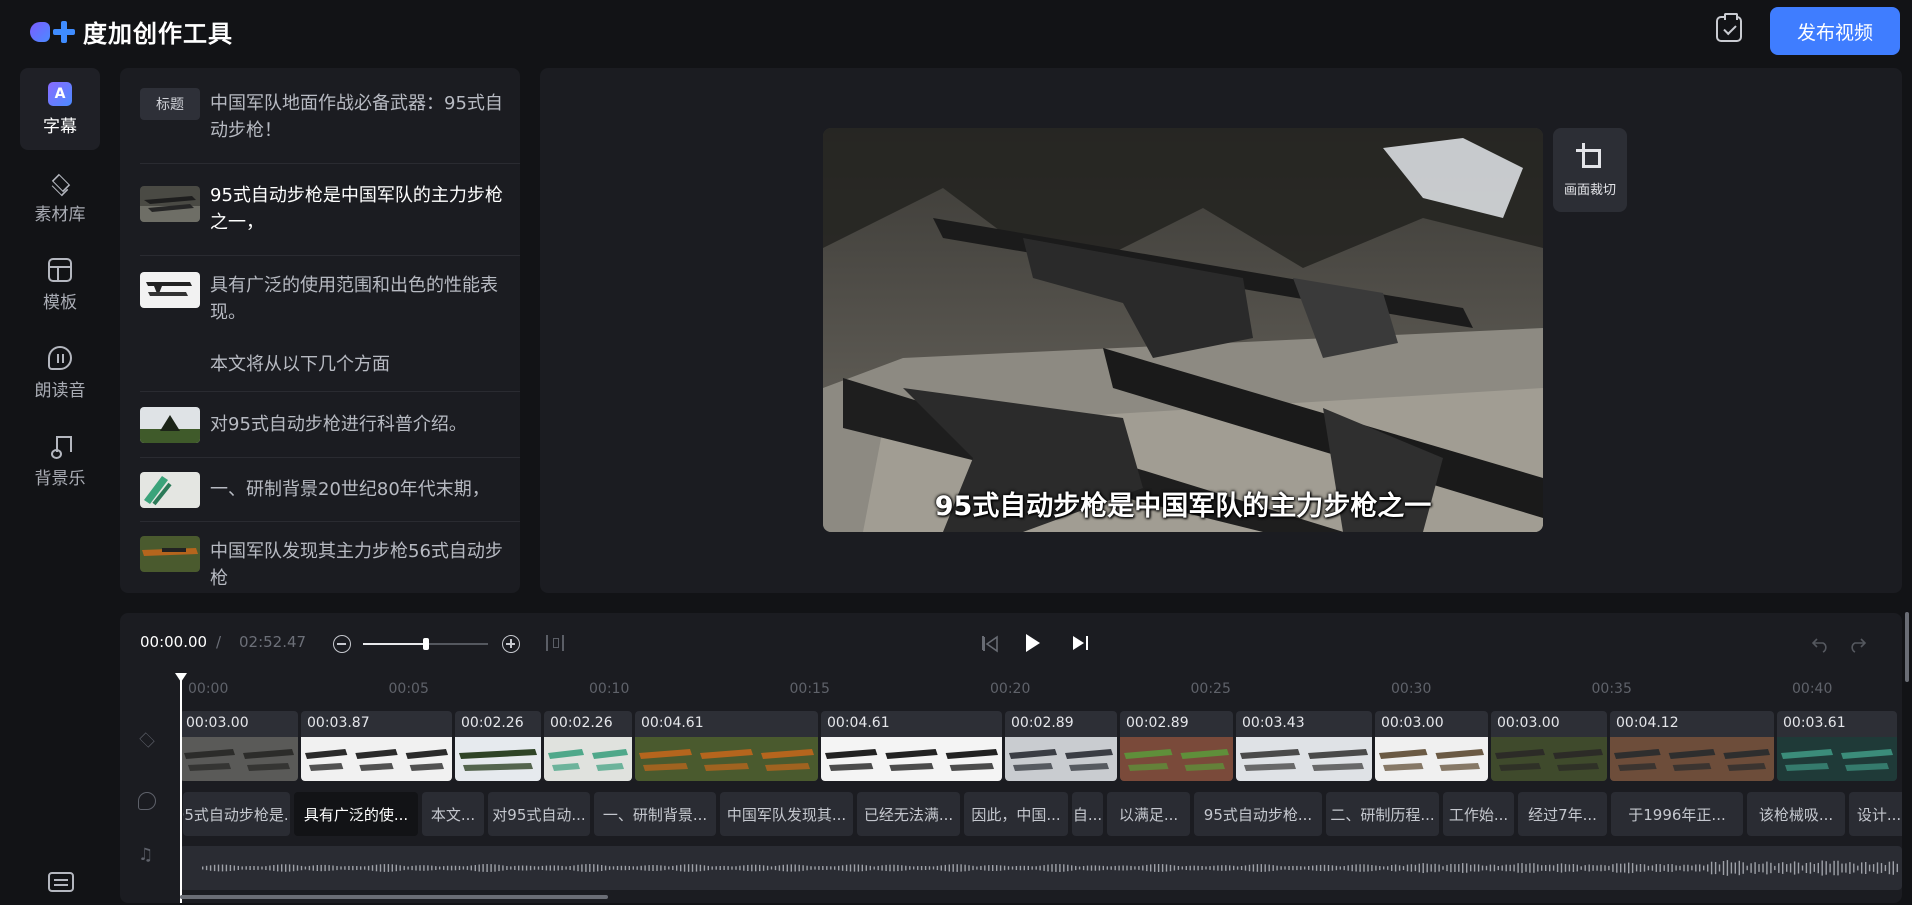  What do you see at coordinates (1647, 723) in the screenshot?
I see `clip-duration: 00:04.12` at bounding box center [1647, 723].